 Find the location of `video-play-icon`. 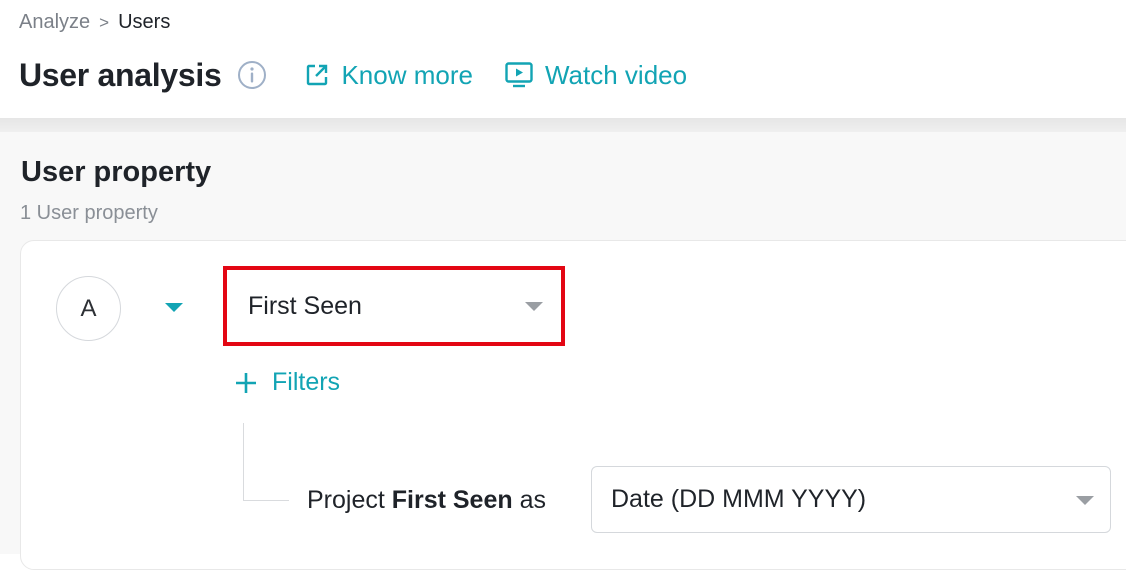

video-play-icon is located at coordinates (519, 75).